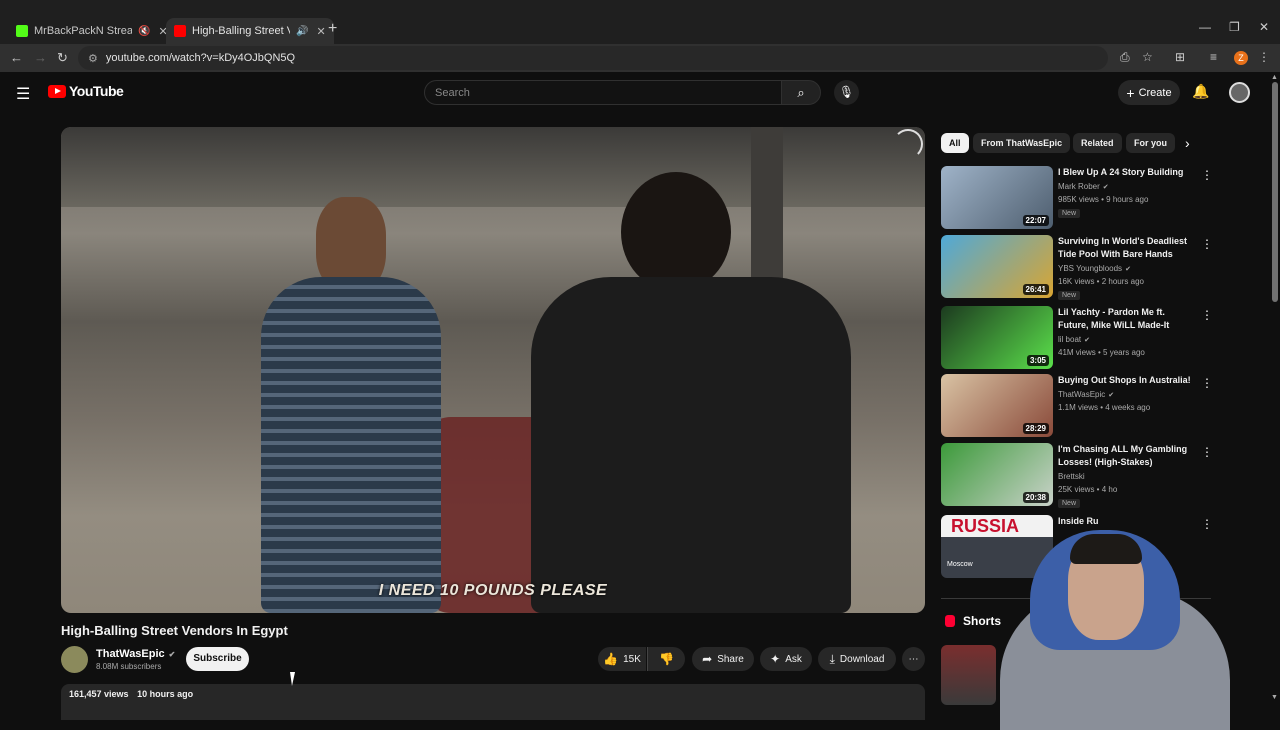  Describe the element at coordinates (1264, 57) in the screenshot. I see `browser-menu-icon: ⋮` at that location.